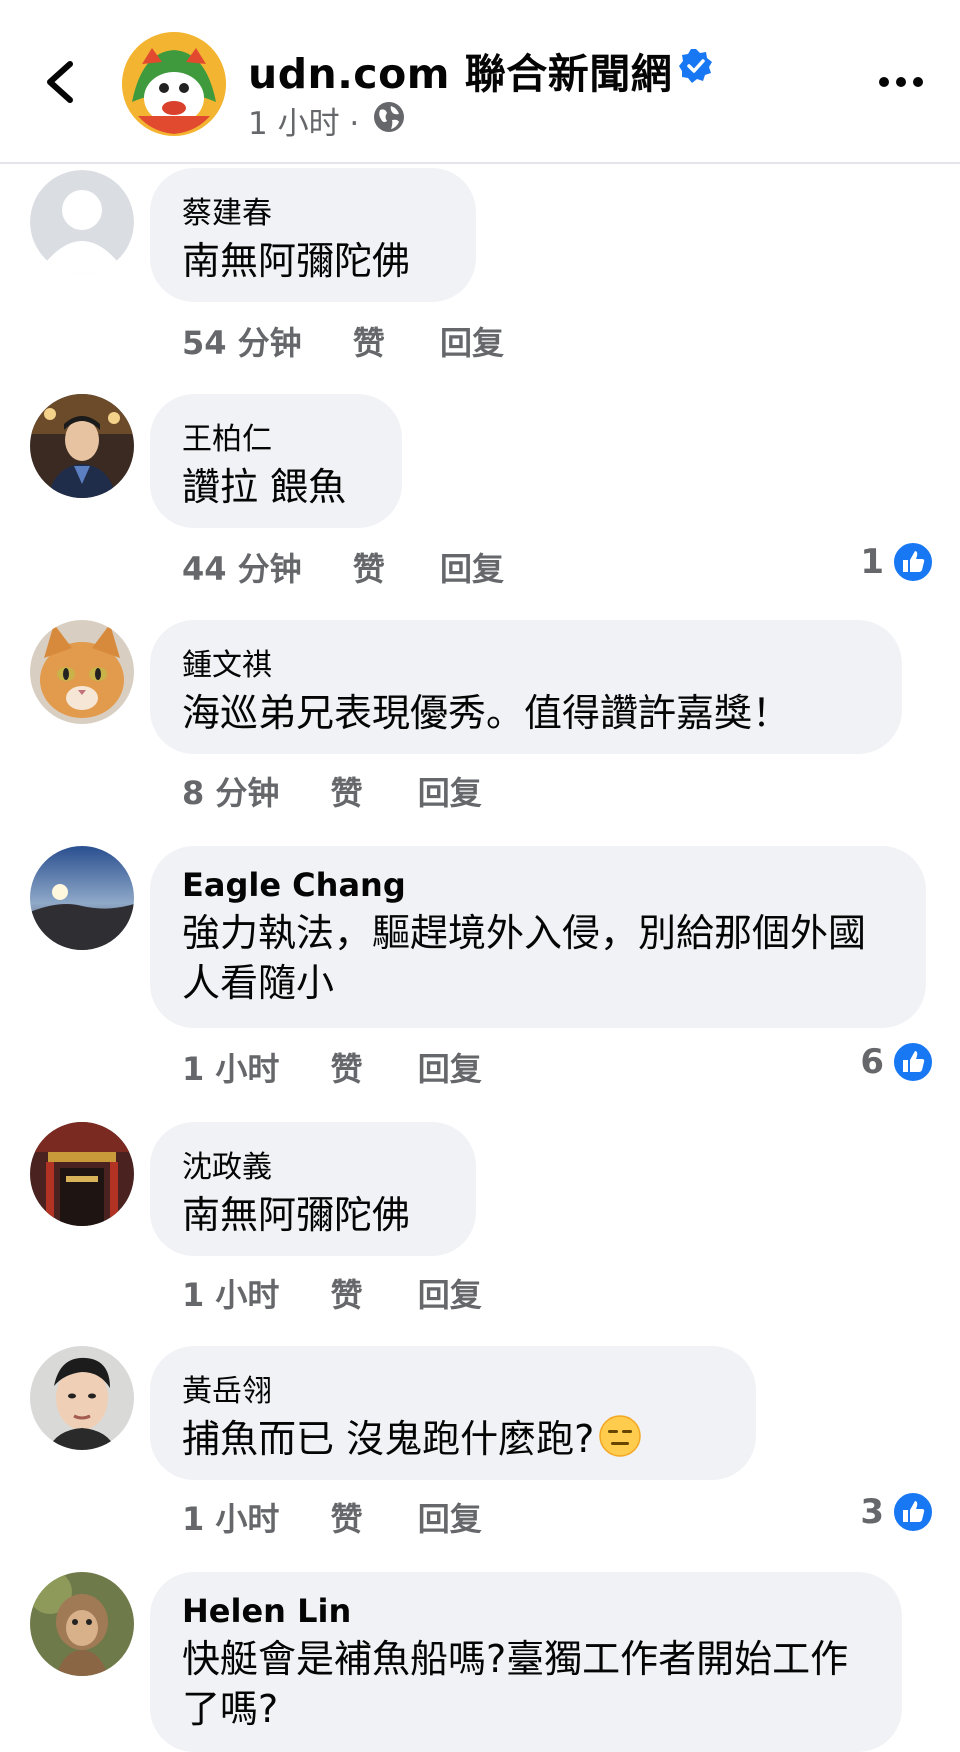  What do you see at coordinates (343, 566) in the screenshot?
I see `comment-actions: 44 分钟 赞 回复` at bounding box center [343, 566].